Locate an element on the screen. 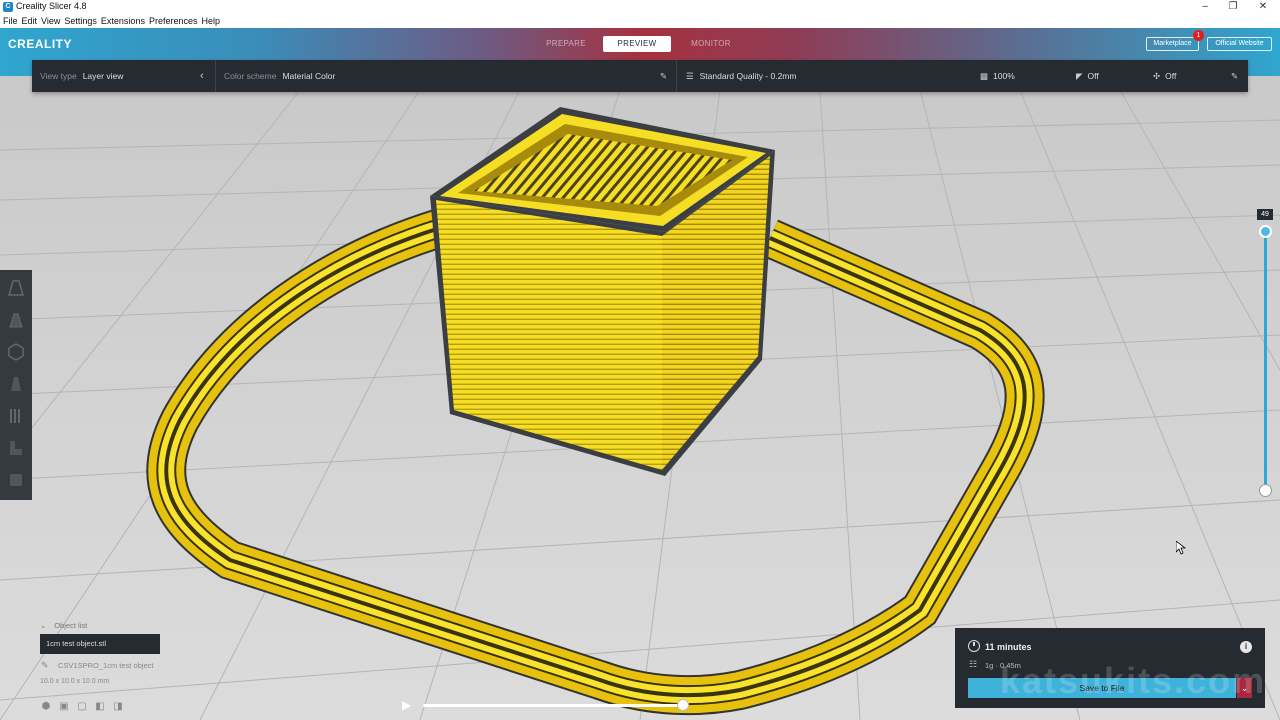 This screenshot has width=1280, height=720. timeline-handle is located at coordinates (683, 705).